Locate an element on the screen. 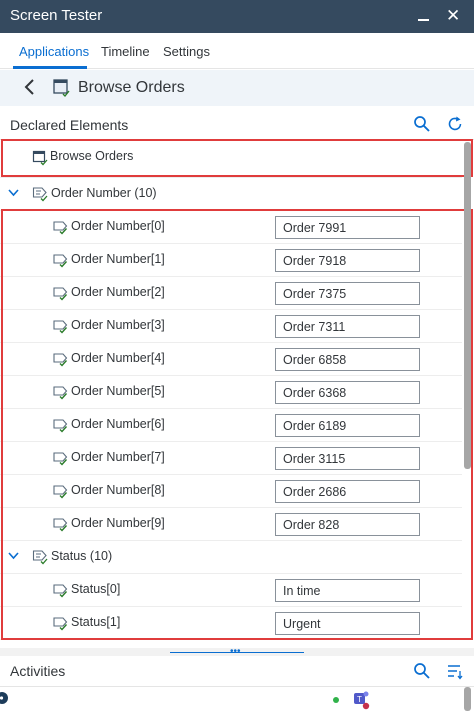  tree-group-status: Status (10) is located at coordinates (231, 557).